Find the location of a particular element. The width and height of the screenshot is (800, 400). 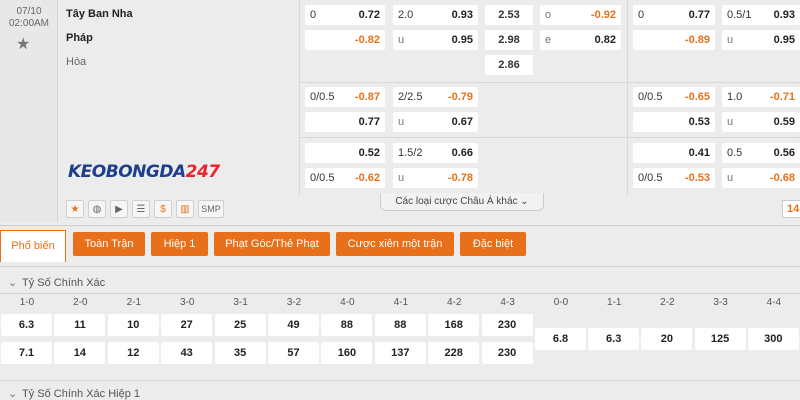

odds-cell: 0.5/1 0.93 is located at coordinates (761, 15).